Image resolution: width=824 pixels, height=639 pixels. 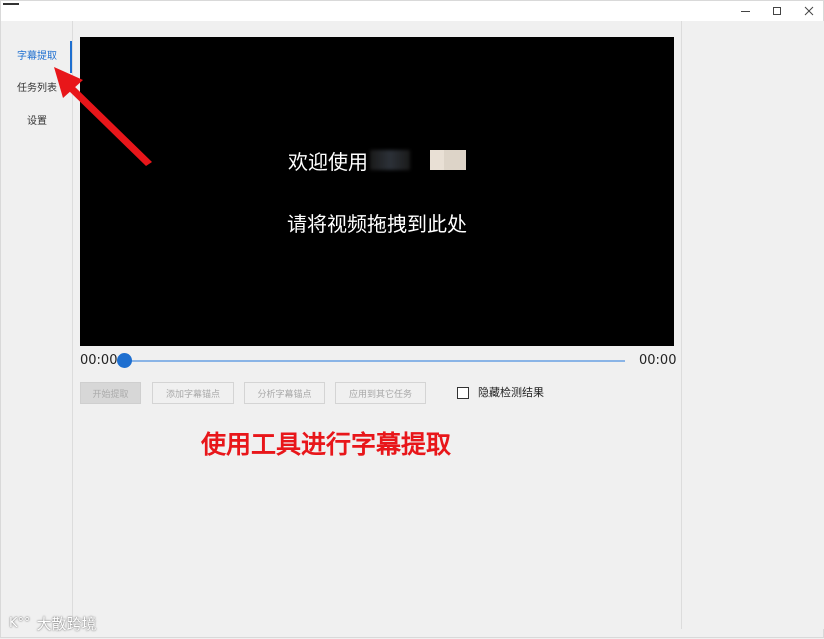 What do you see at coordinates (377, 224) in the screenshot?
I see `drop-hint: 请将视频拖拽到此处` at bounding box center [377, 224].